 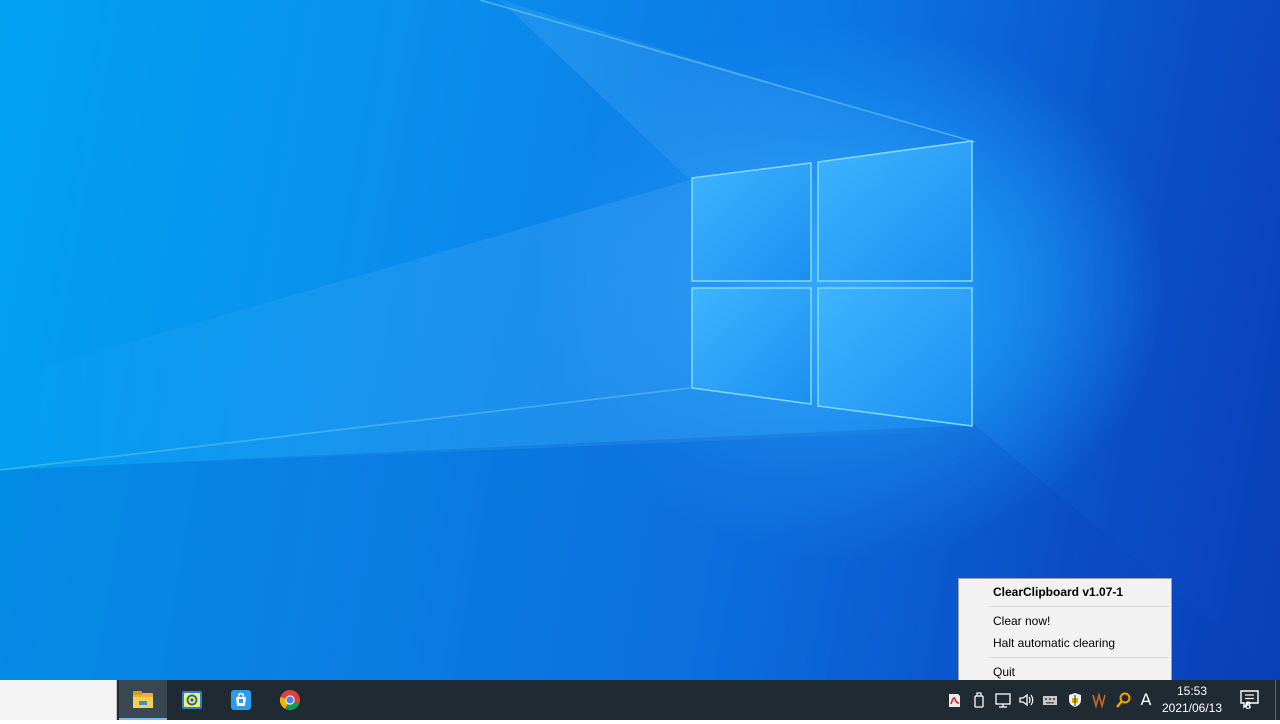 I want to click on search-tool-icon, so click(x=1123, y=700).